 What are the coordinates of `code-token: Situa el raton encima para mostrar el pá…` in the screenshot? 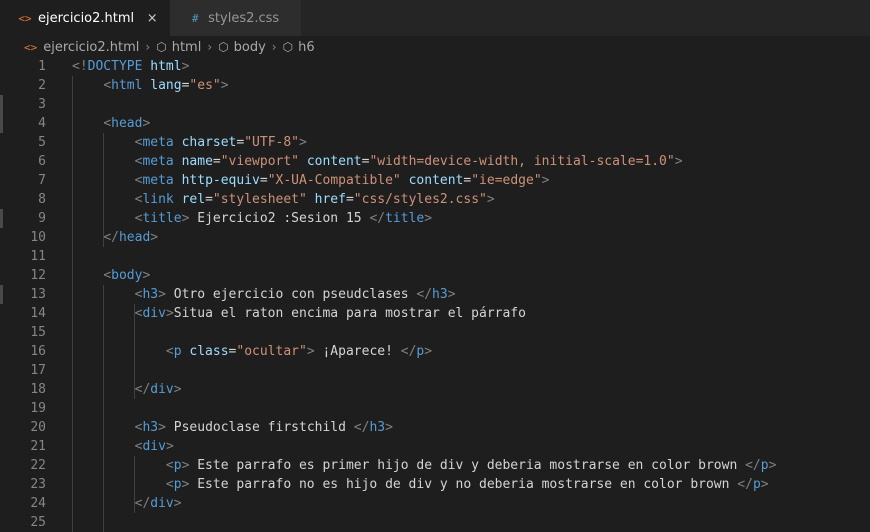 It's located at (349, 313).